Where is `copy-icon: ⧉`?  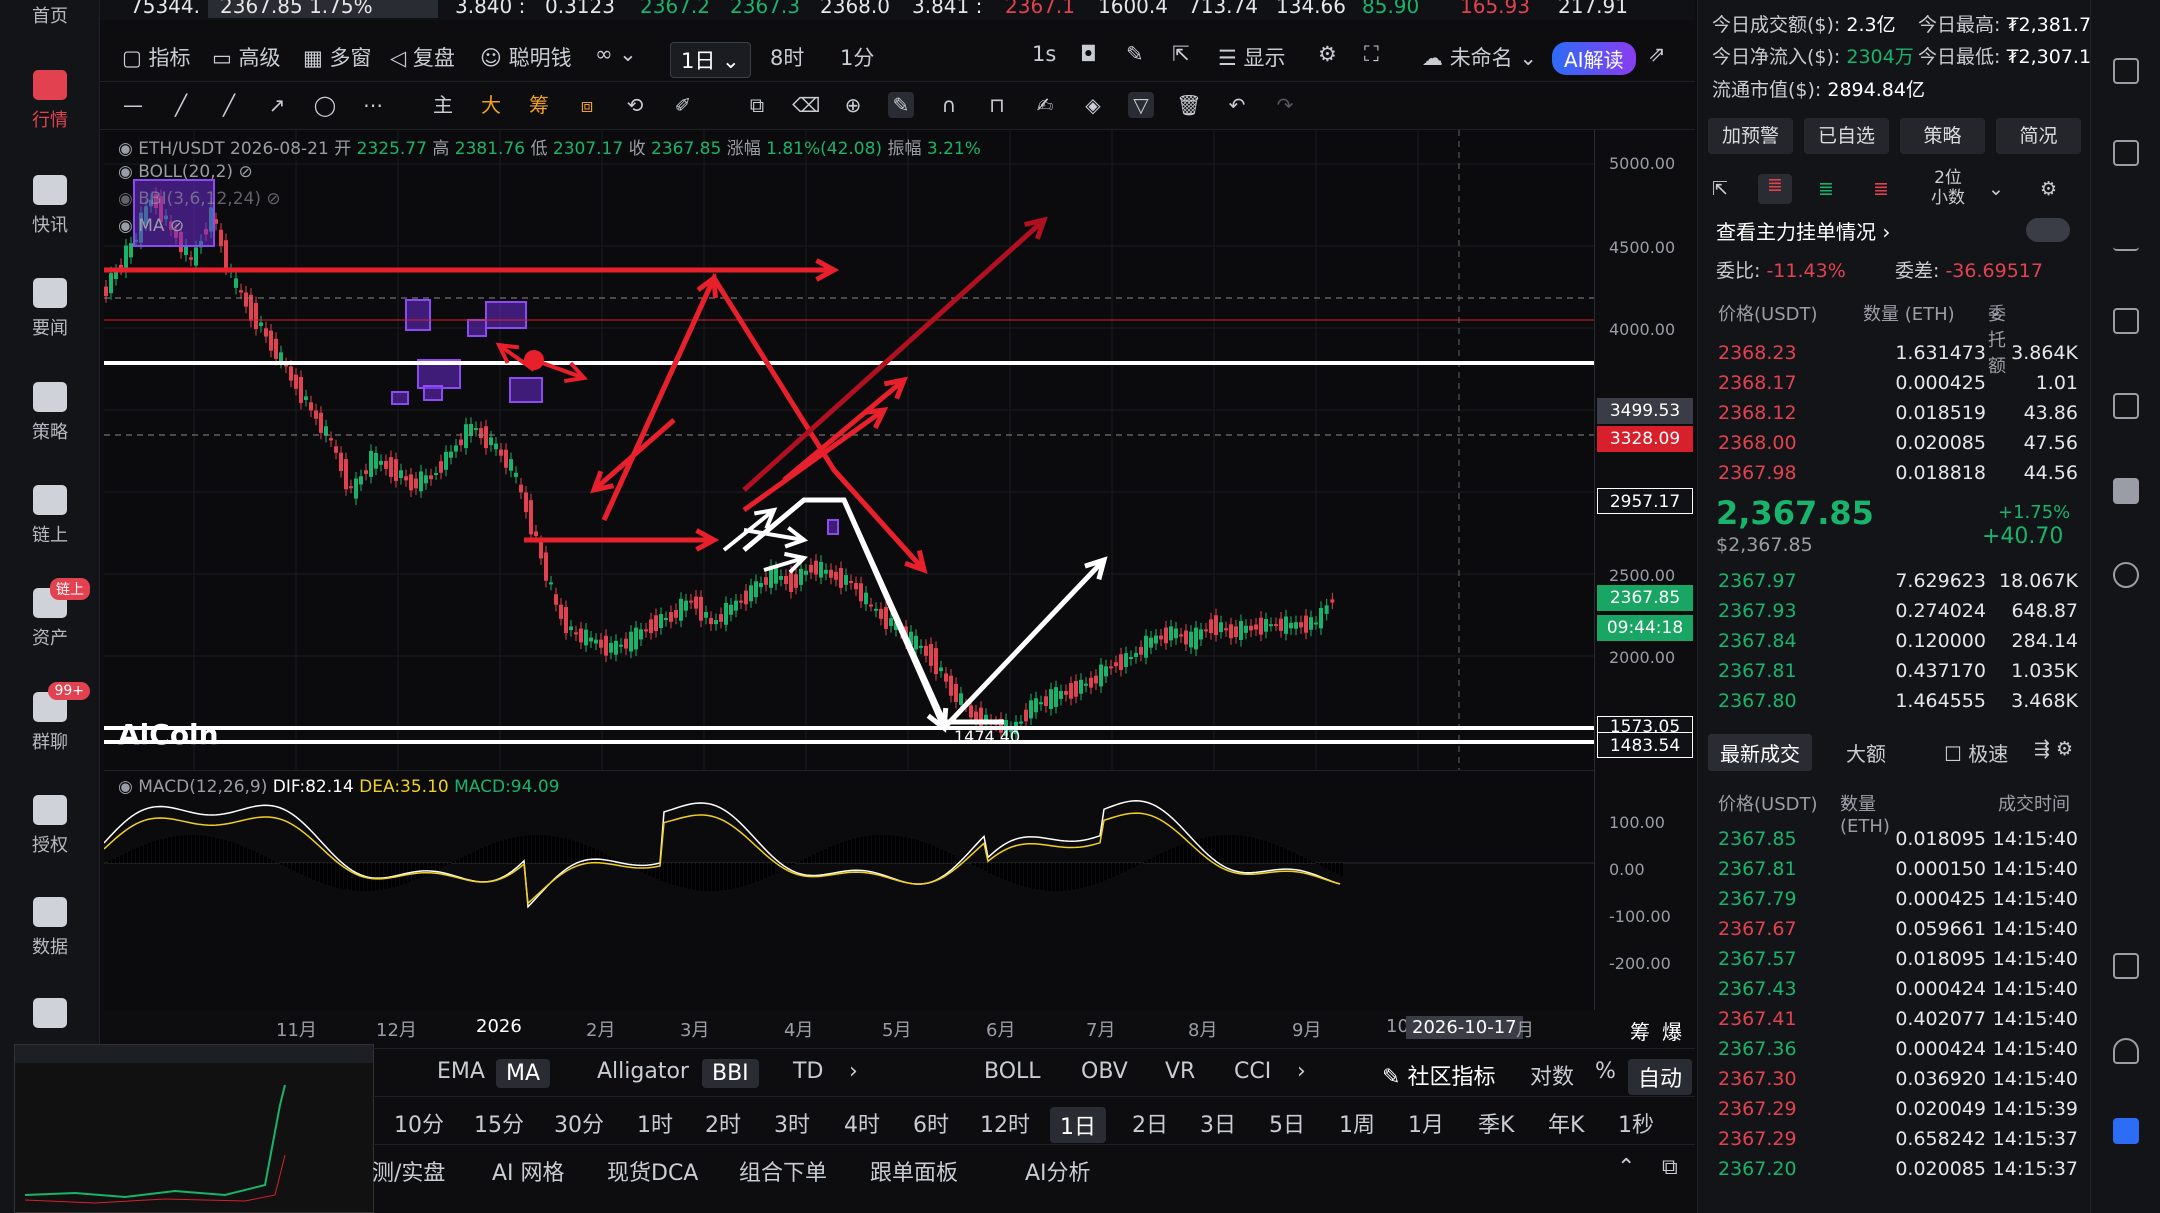
copy-icon: ⧉ is located at coordinates (757, 105).